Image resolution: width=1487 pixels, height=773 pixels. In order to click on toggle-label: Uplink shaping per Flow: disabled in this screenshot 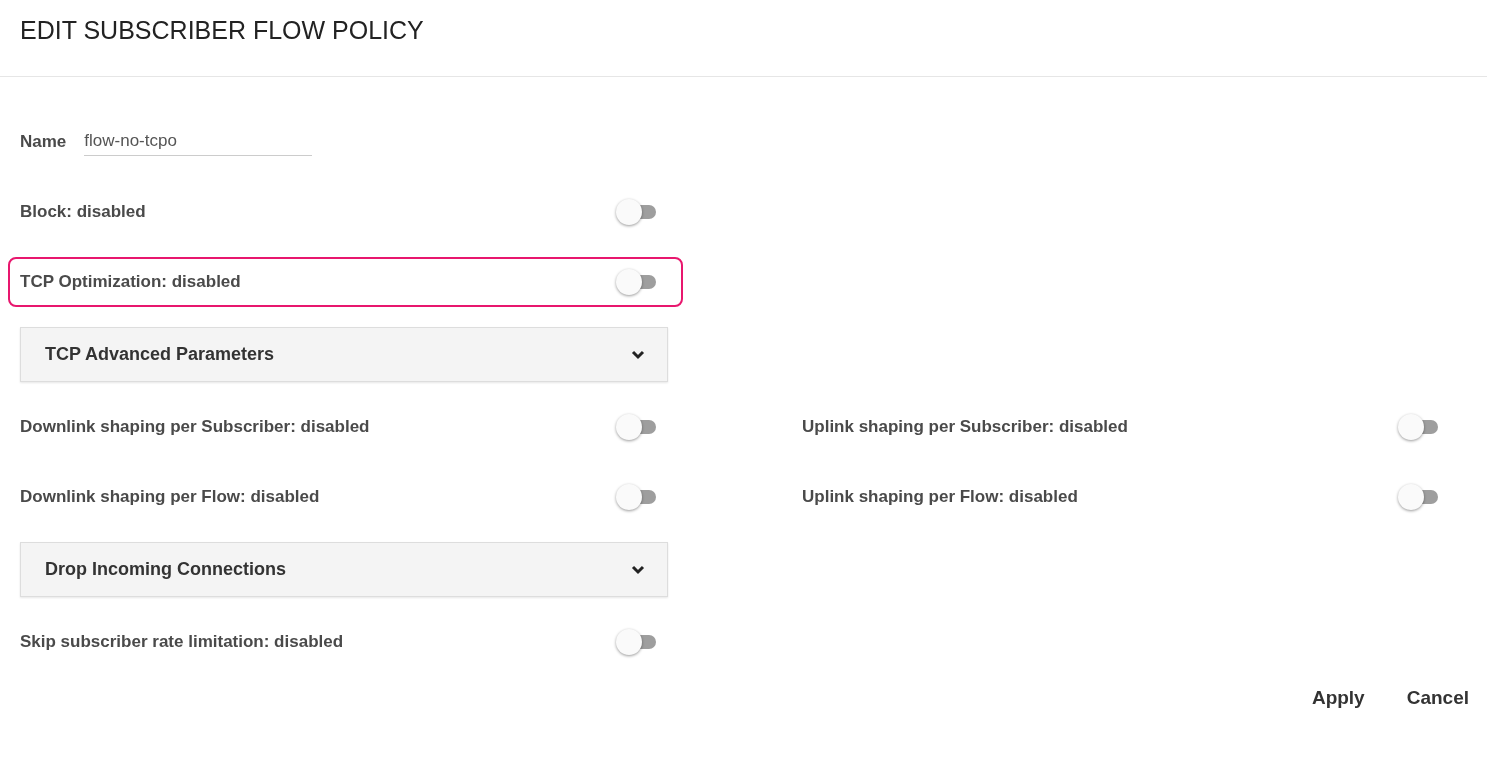, I will do `click(940, 497)`.